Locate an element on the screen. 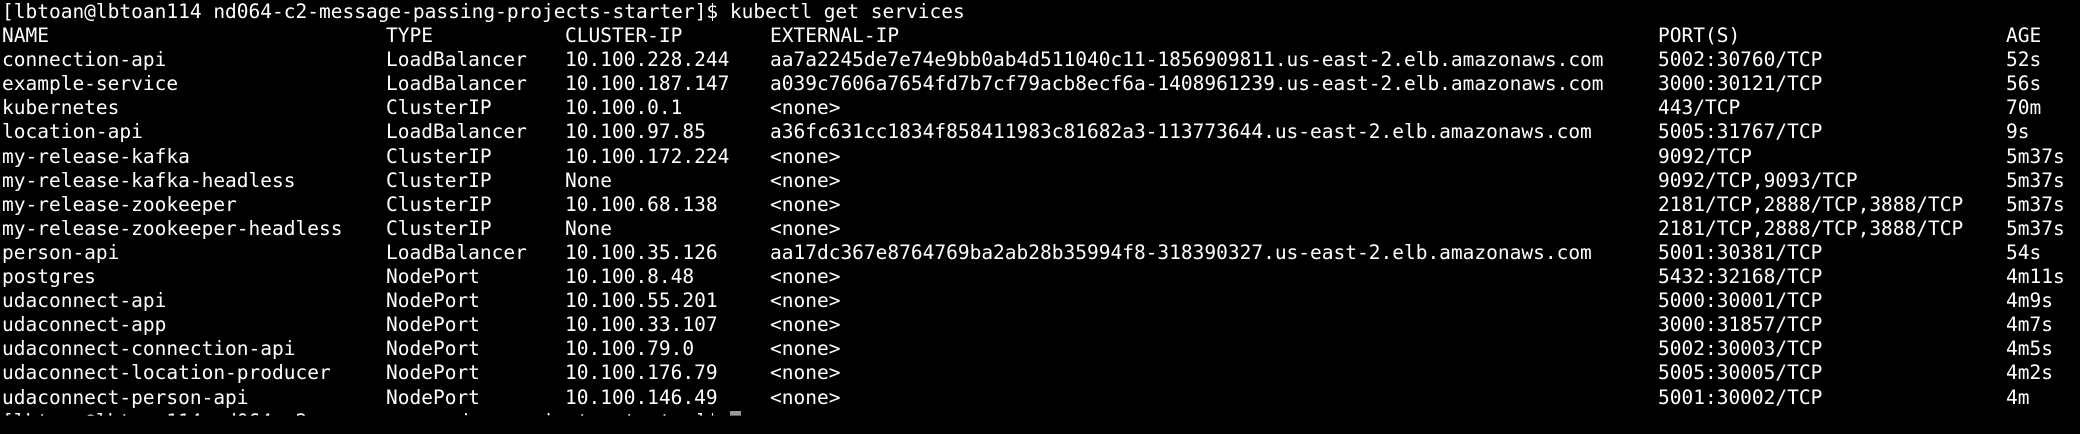 Image resolution: width=2080 pixels, height=434 pixels. header-external-ip: EXTERNAL-IP is located at coordinates (835, 36).